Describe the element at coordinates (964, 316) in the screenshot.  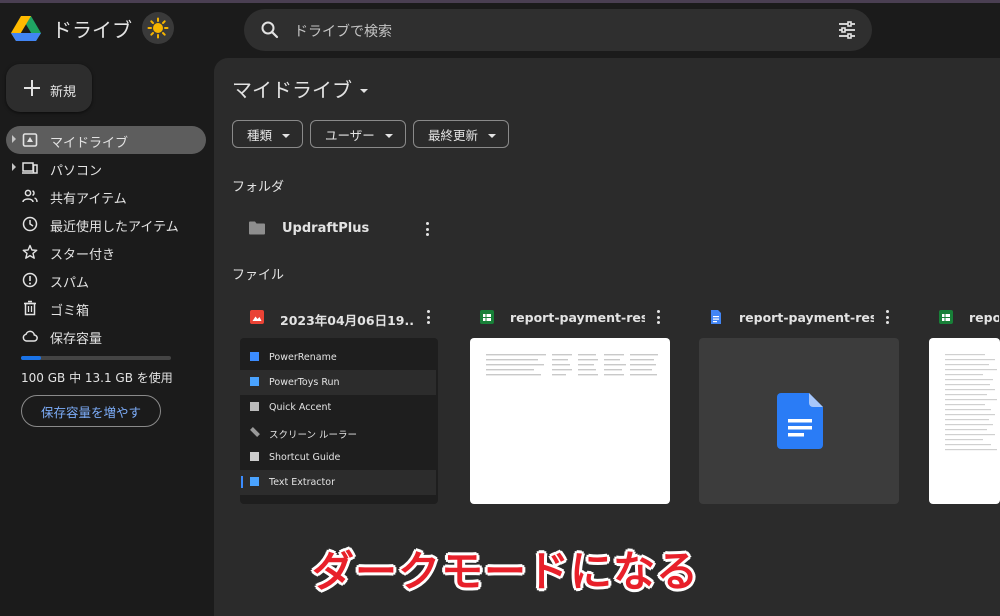
I see `file-card-header: repo` at that location.